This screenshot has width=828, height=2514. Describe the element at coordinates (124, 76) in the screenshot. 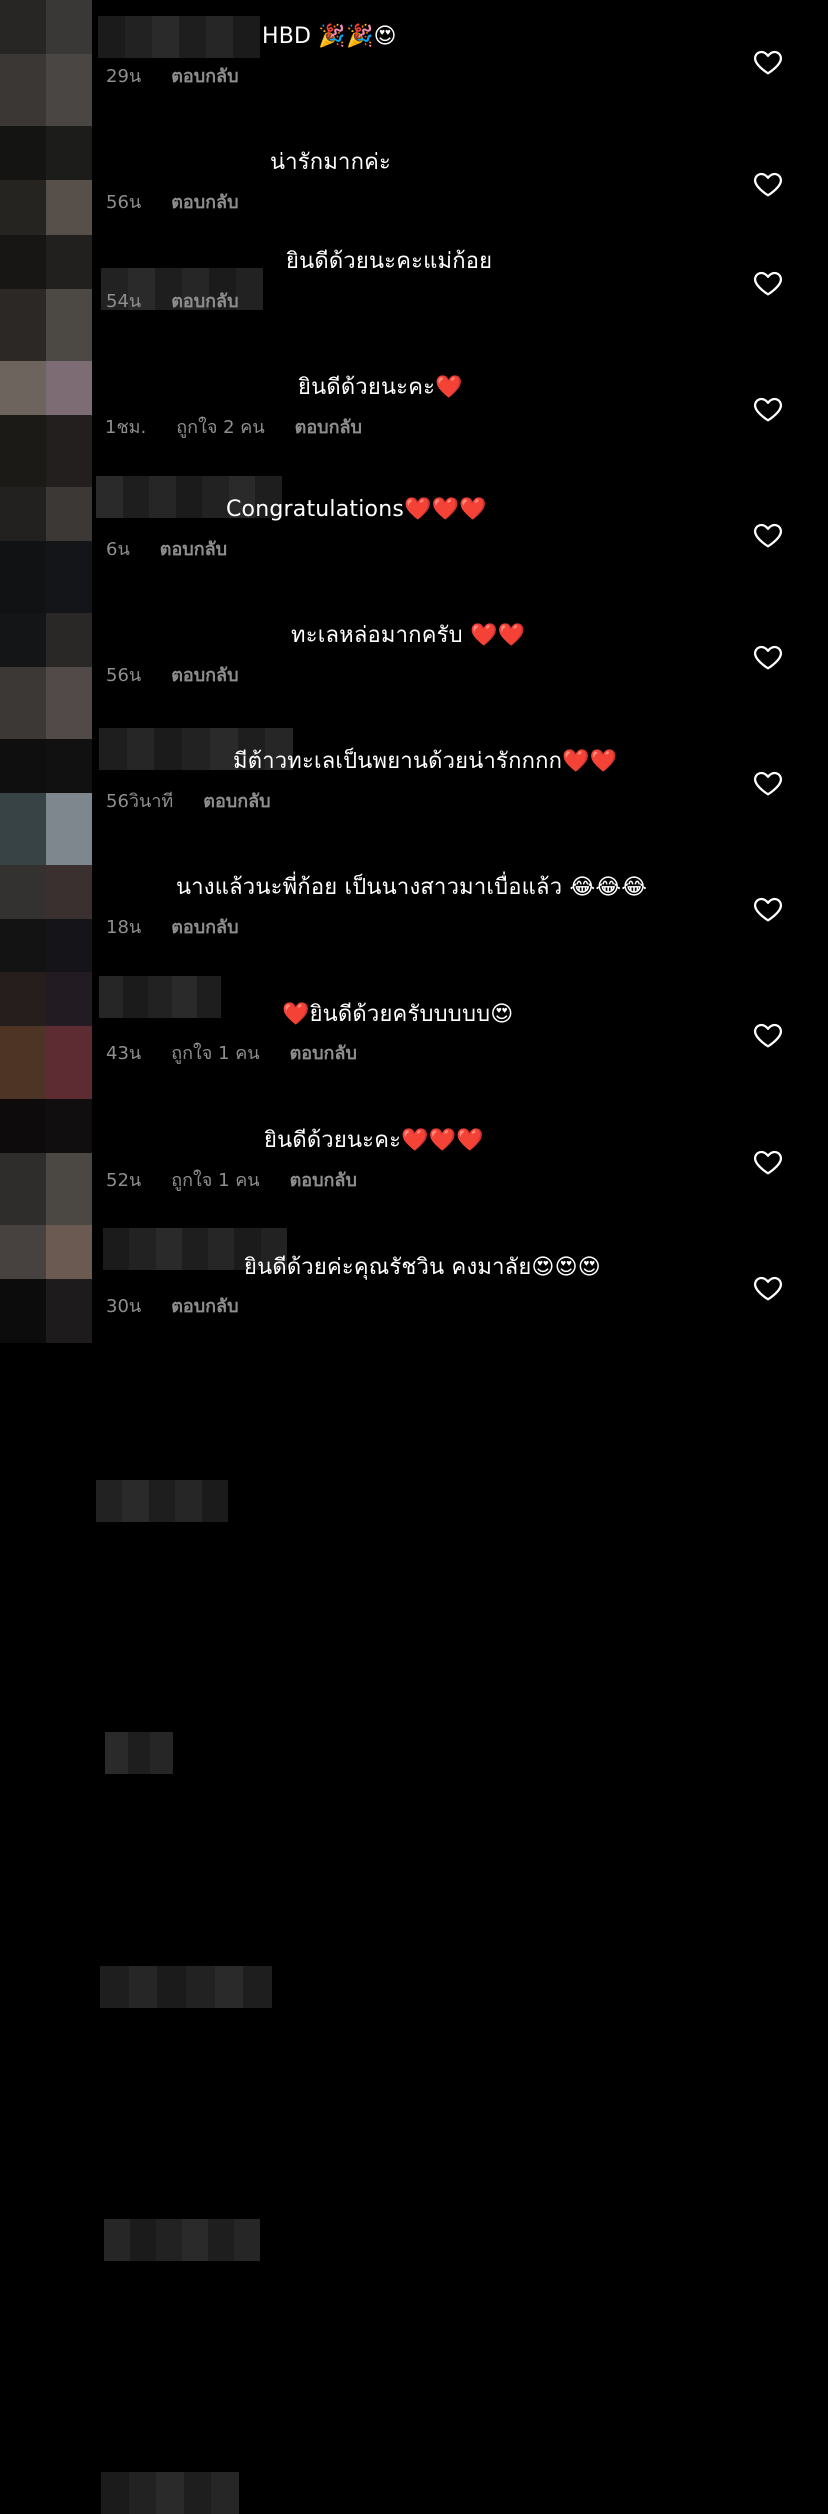

I see `comment-timestamp: 29น` at that location.